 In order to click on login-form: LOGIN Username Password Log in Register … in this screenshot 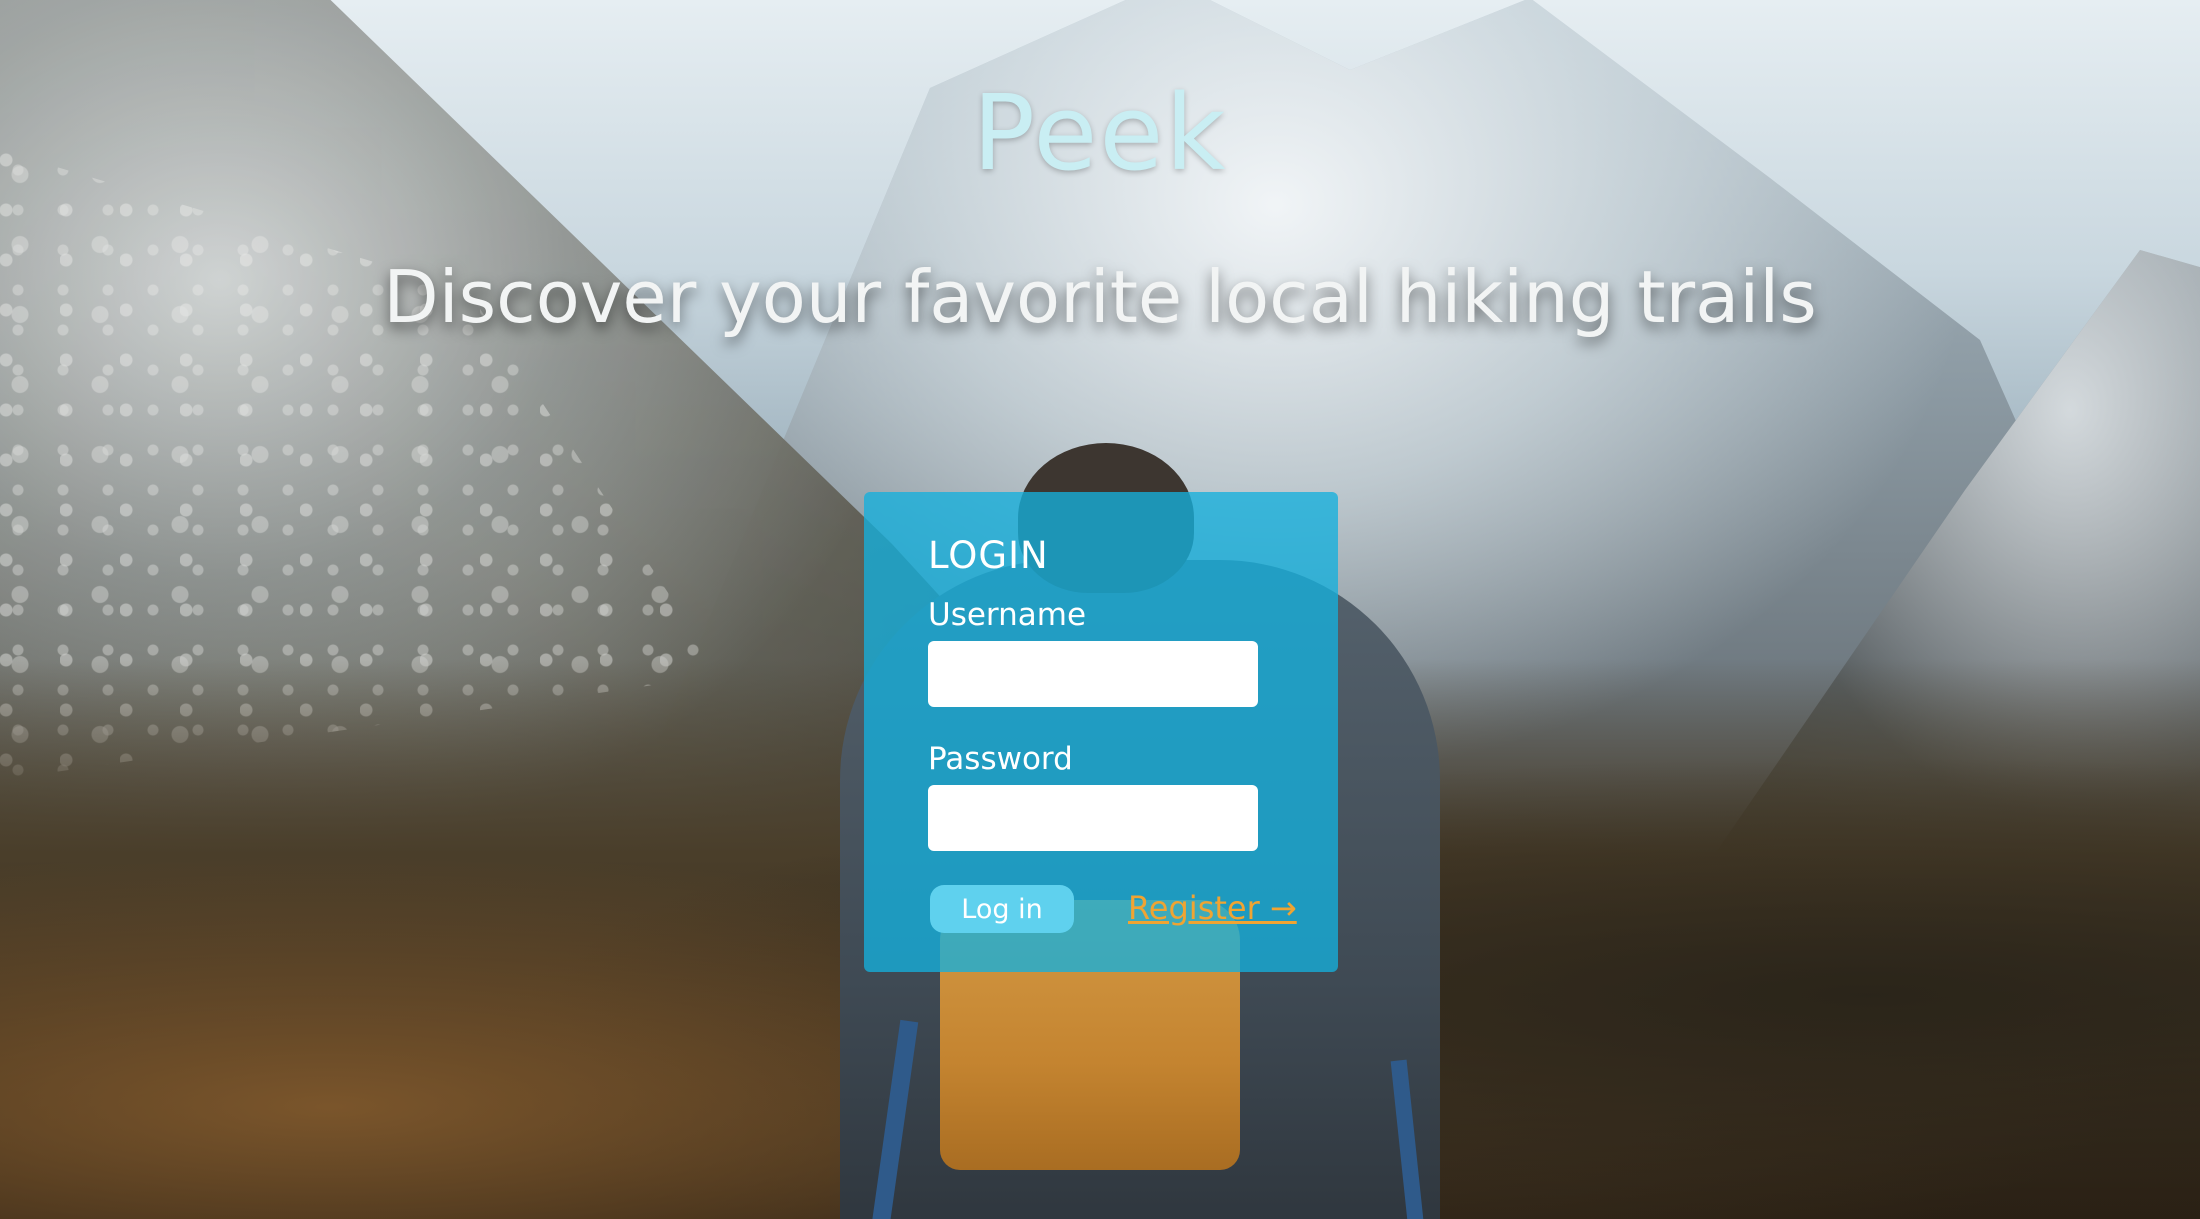, I will do `click(1101, 732)`.